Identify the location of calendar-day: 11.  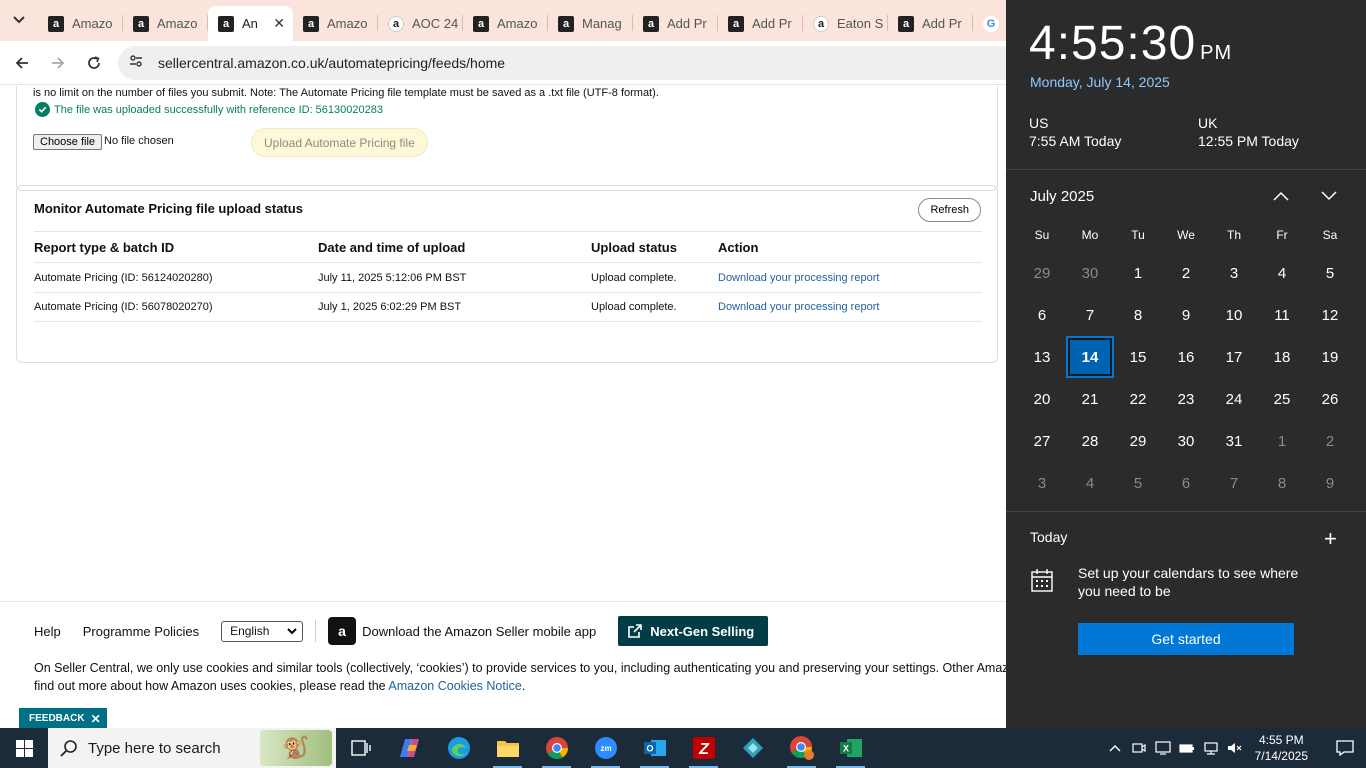
(1282, 315).